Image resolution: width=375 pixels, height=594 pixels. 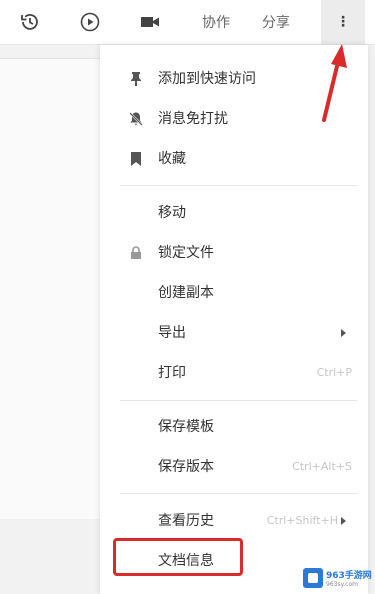 I want to click on collaborate-label: 协作, so click(x=216, y=23).